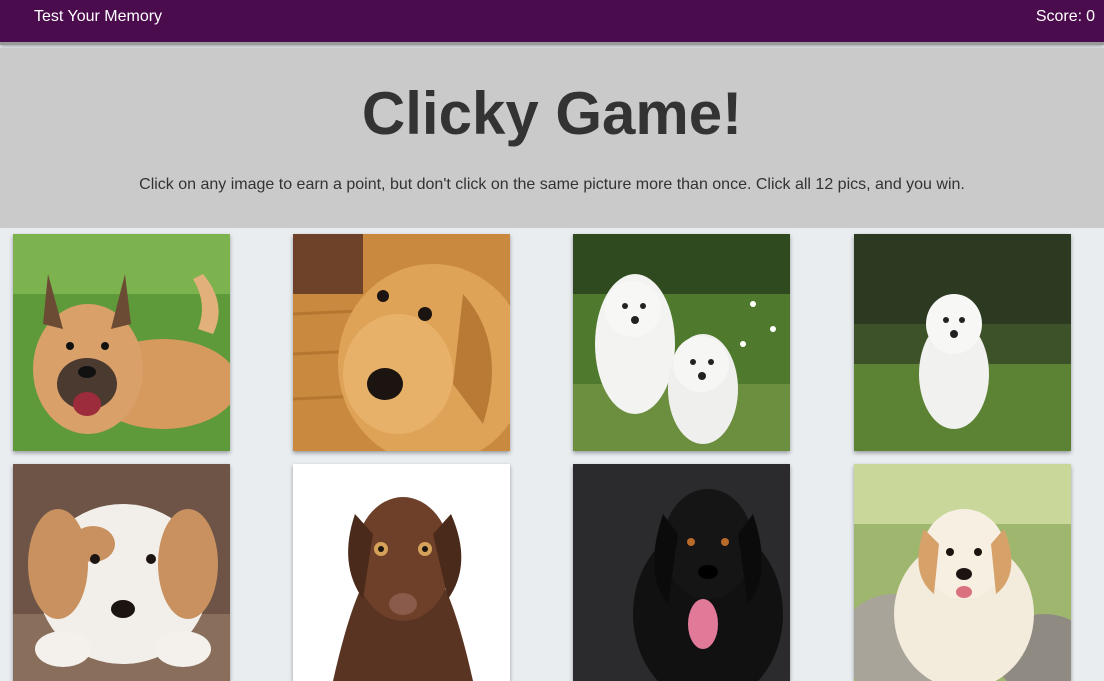 The image size is (1104, 681). I want to click on golden-retriever-photo, so click(401, 342).